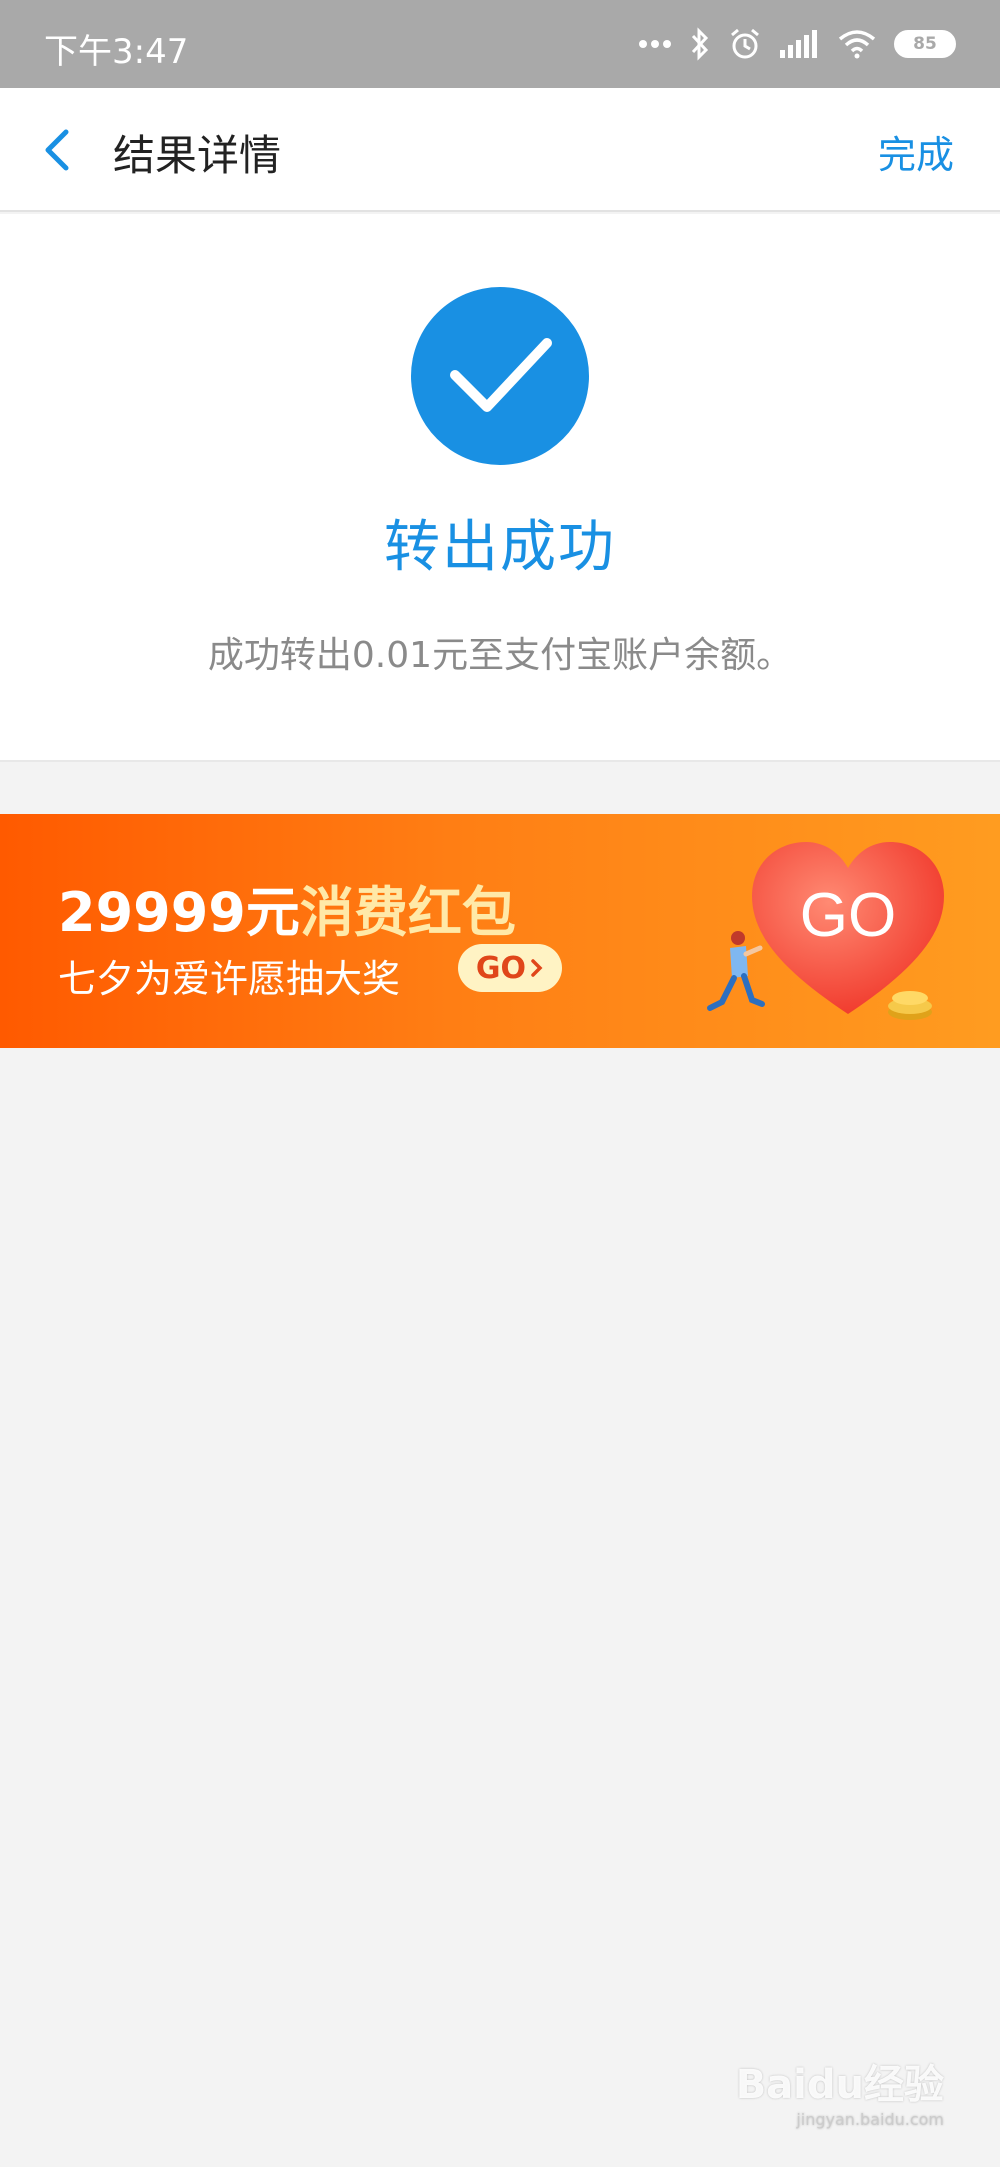 This screenshot has height=2167, width=1000. I want to click on banner-go-button: GO, so click(510, 968).